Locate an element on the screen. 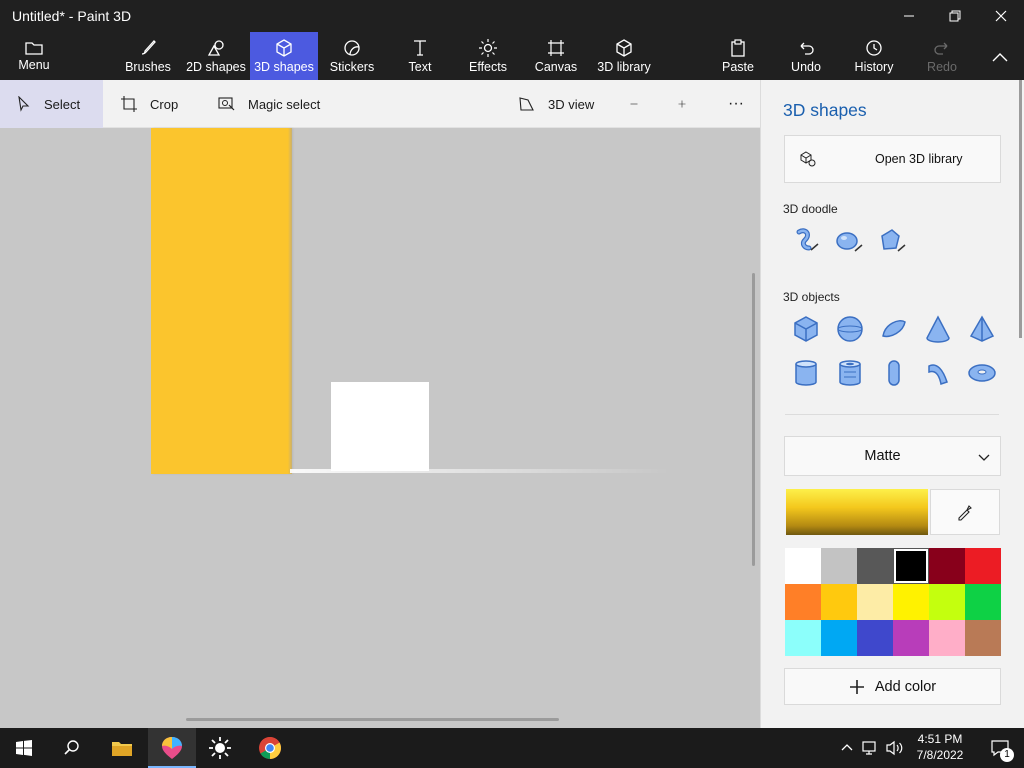 The image size is (1024, 768). restore-button is located at coordinates (955, 16).